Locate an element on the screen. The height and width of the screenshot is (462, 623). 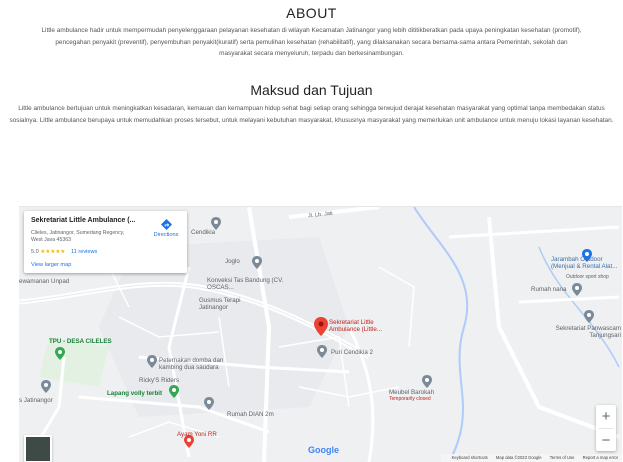
unpad-label: ewamanan Unpad is located at coordinates (44, 281).